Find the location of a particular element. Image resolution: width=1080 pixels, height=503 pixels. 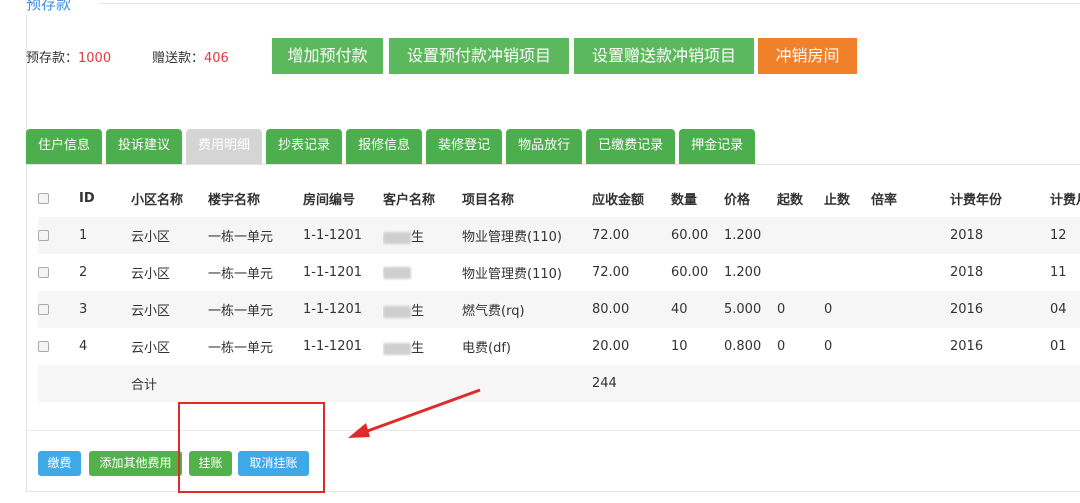

cell-amount: 80.00 is located at coordinates (631, 309).